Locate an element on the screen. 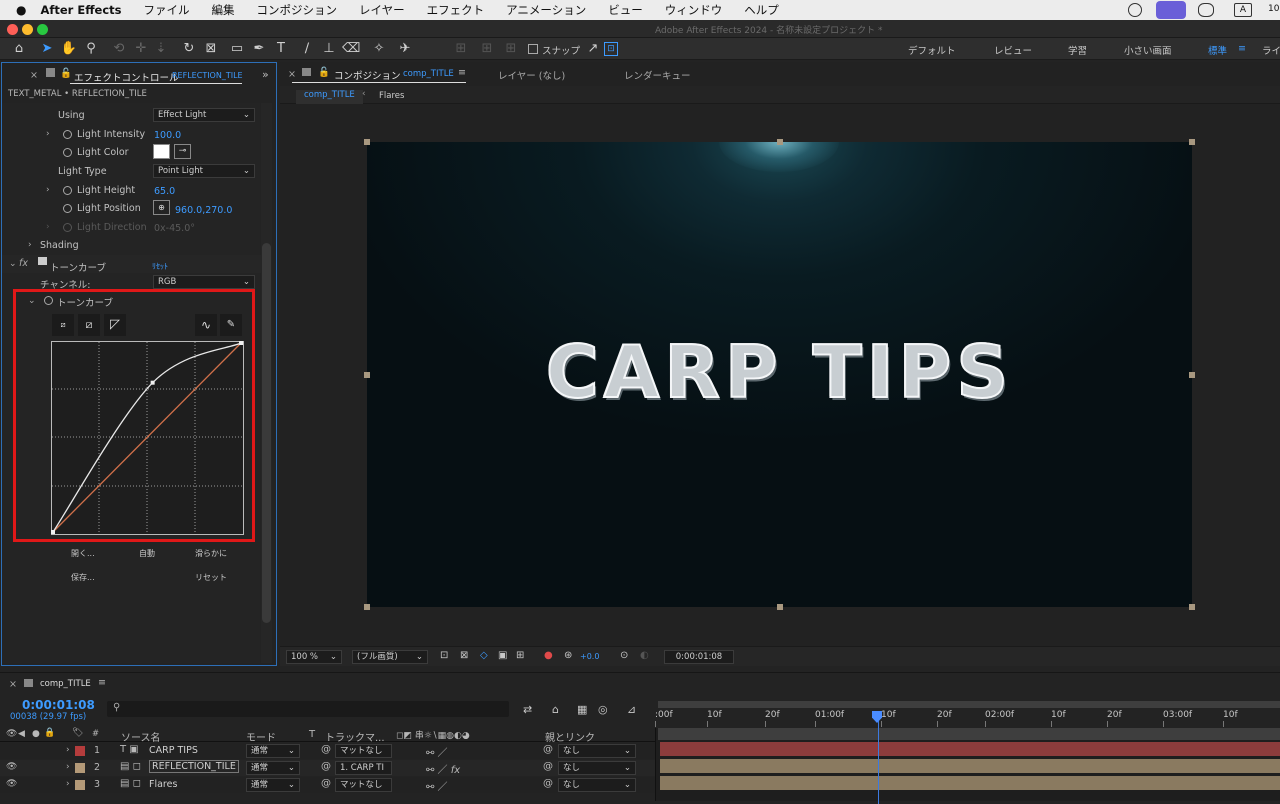 The width and height of the screenshot is (1280, 804). graph-editor-icon: ⊿ is located at coordinates (631, 709).